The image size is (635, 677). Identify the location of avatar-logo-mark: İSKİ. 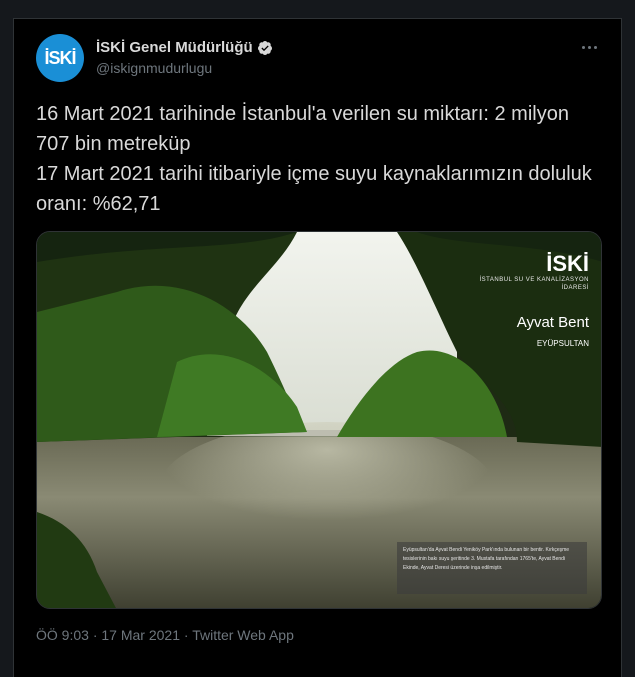
(60, 58).